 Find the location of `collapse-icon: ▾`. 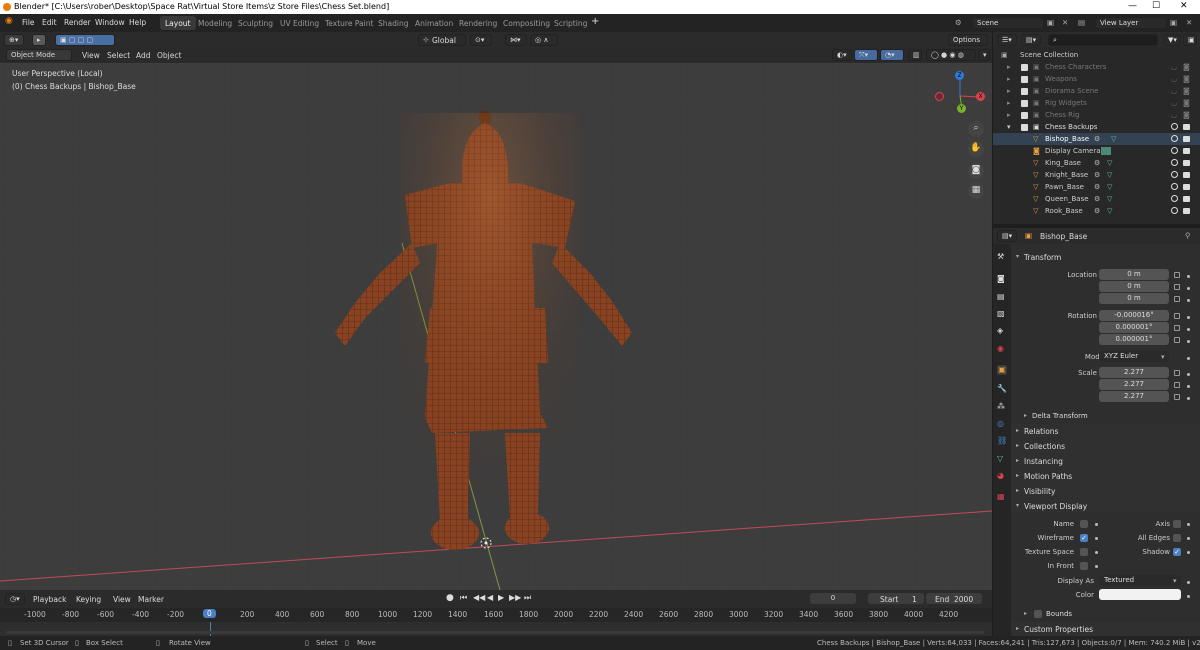

collapse-icon: ▾ is located at coordinates (1009, 127).